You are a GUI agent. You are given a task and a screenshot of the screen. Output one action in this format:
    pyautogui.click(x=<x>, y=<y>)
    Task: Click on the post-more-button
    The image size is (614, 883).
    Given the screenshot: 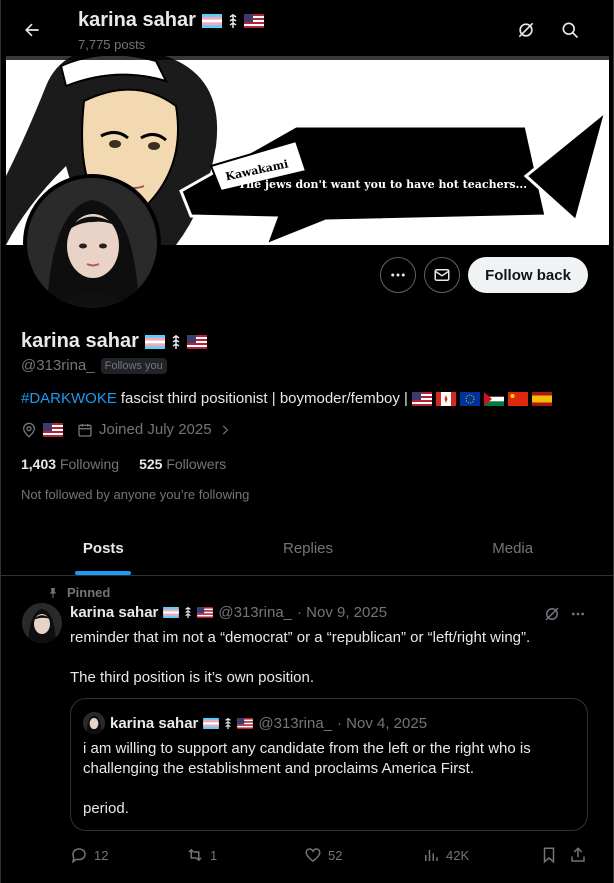 What is the action you would take?
    pyautogui.click(x=578, y=614)
    